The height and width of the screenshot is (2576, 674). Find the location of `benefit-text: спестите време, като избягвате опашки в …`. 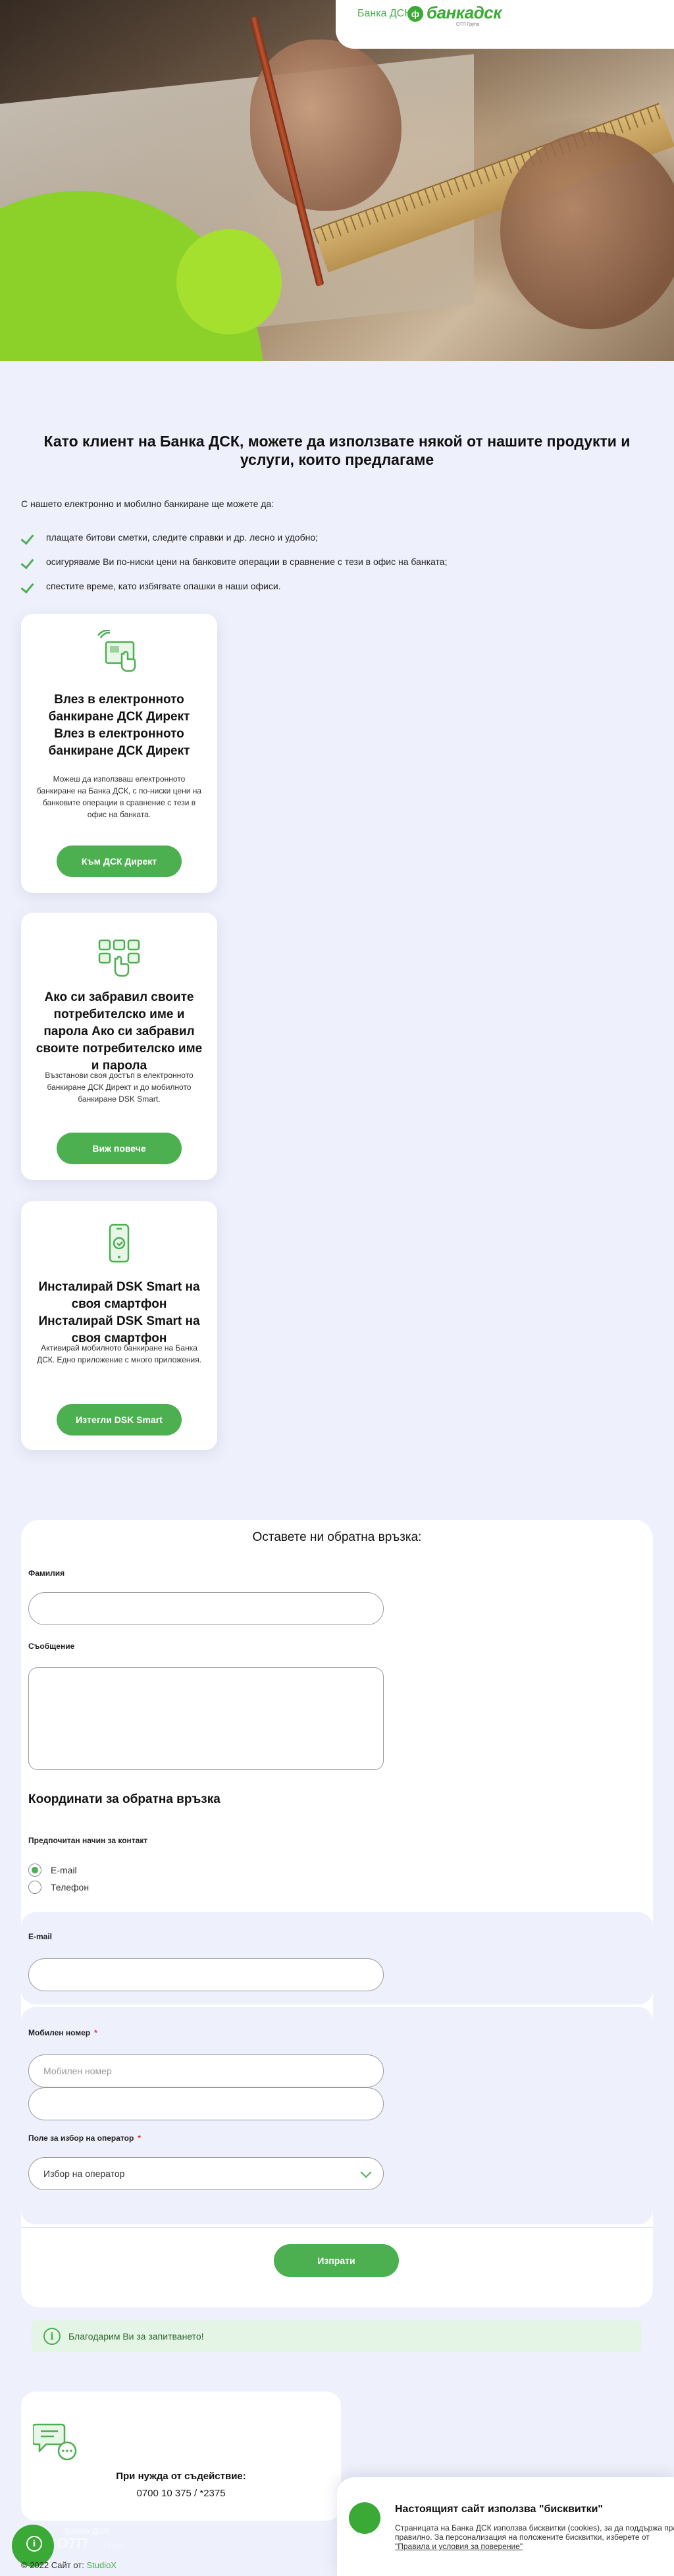

benefit-text: спестите време, като избягвате опашки в … is located at coordinates (164, 586).